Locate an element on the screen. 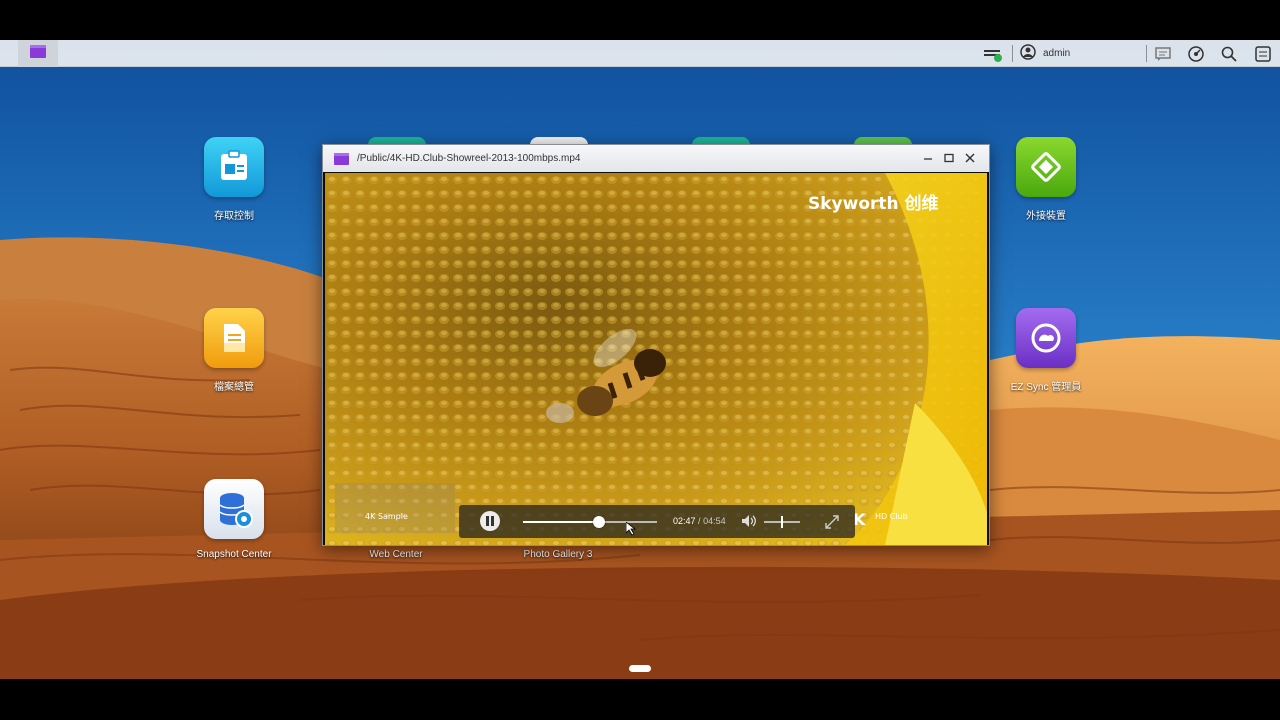 The width and height of the screenshot is (1280, 720). resource-monitor-icon is located at coordinates (1196, 54).